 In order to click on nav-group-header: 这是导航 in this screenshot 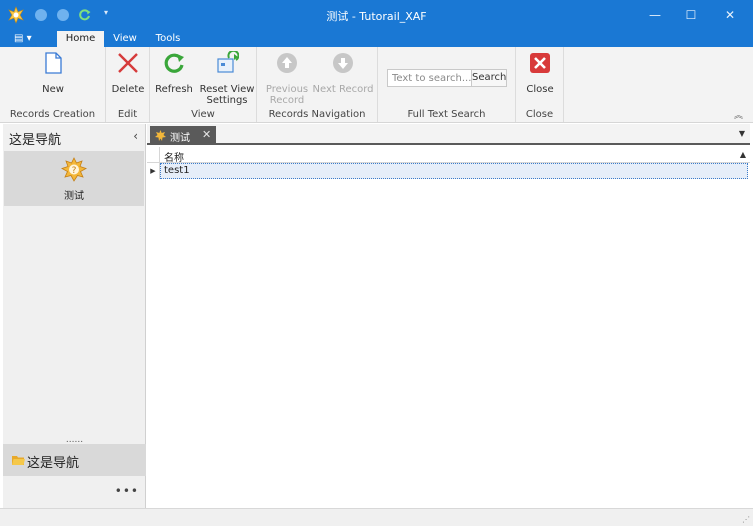, I will do `click(74, 460)`.